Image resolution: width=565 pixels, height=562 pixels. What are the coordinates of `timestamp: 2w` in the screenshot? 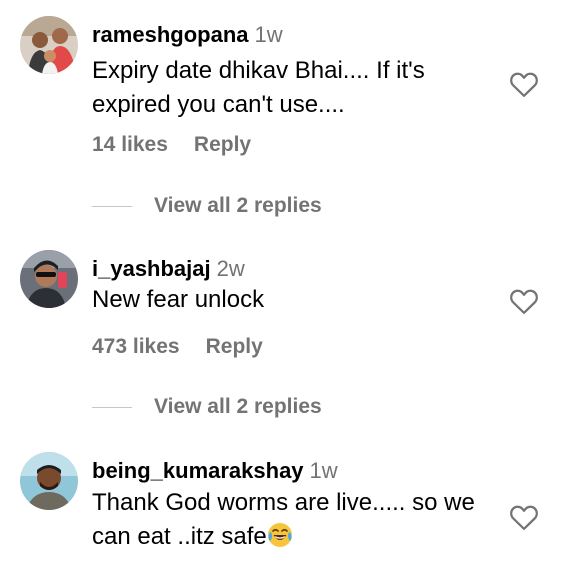 It's located at (230, 268).